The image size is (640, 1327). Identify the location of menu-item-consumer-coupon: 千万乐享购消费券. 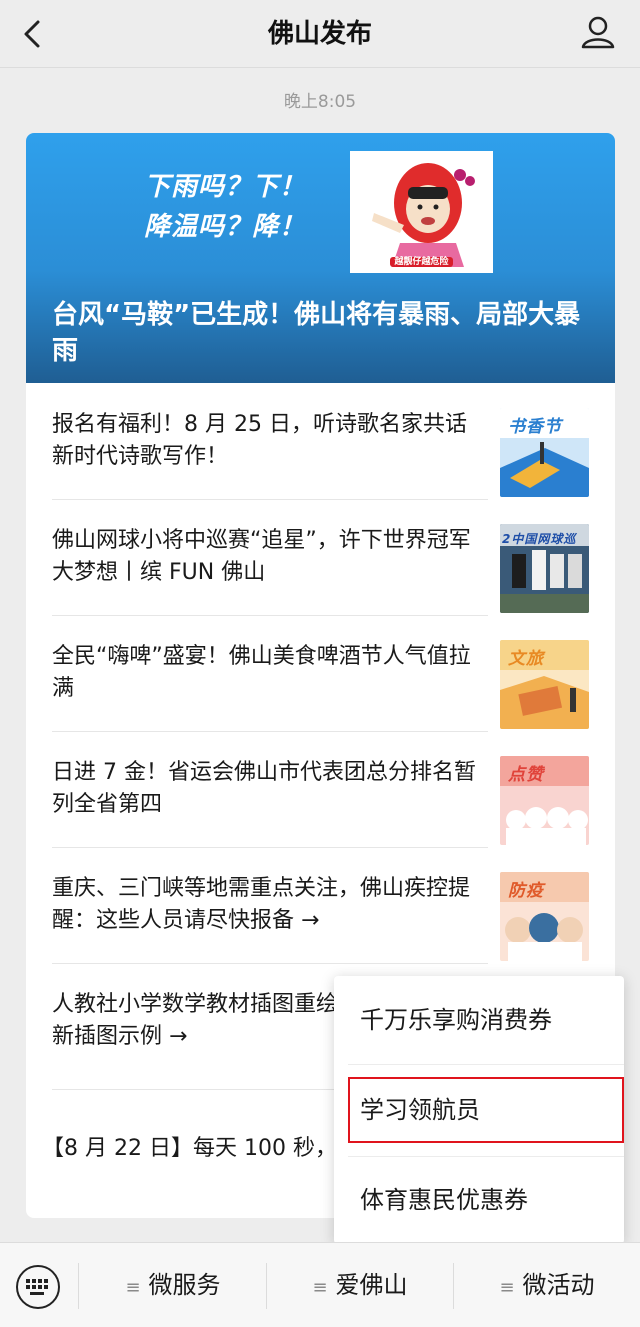
(479, 1020).